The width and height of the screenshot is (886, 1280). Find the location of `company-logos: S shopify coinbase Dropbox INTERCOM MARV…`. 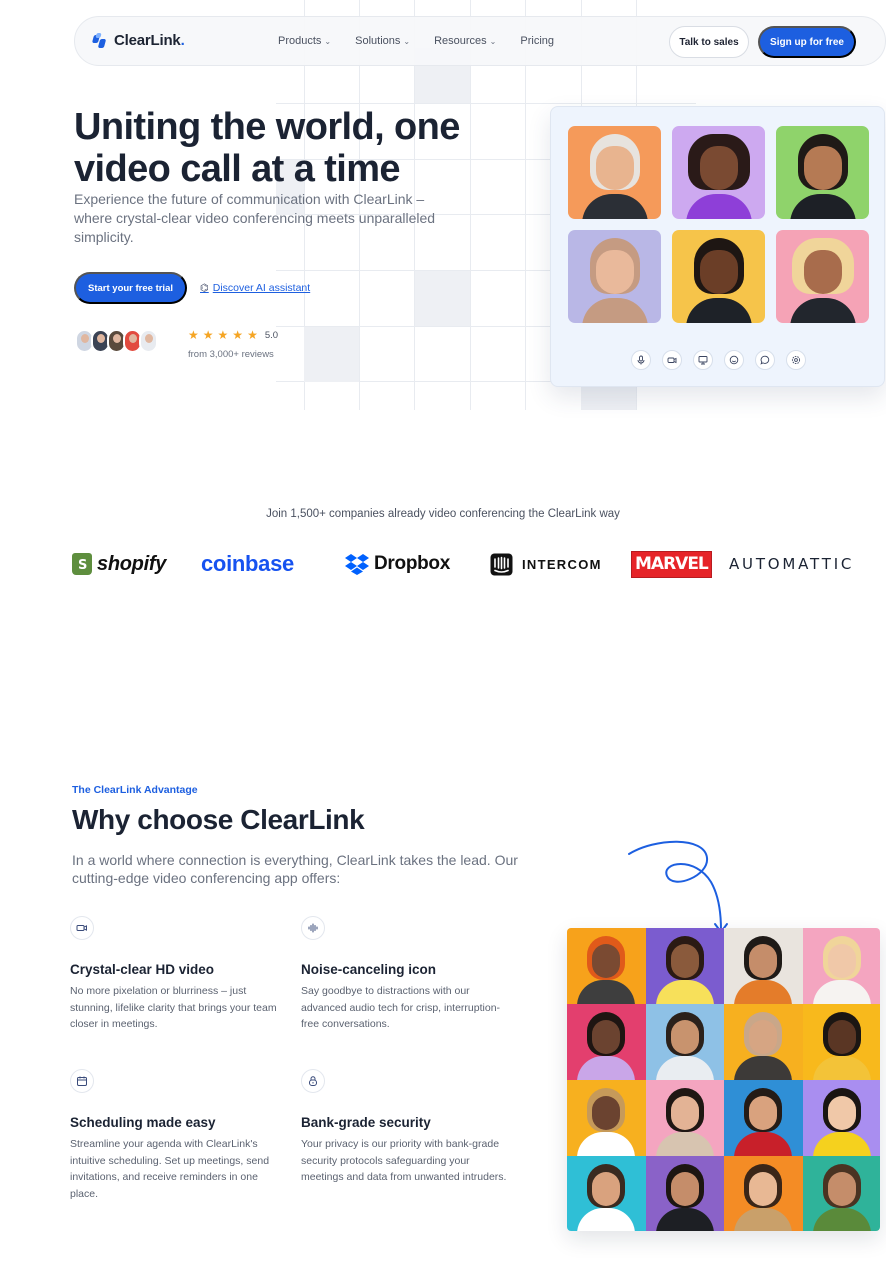

company-logos: S shopify coinbase Dropbox INTERCOM MARV… is located at coordinates (472, 564).